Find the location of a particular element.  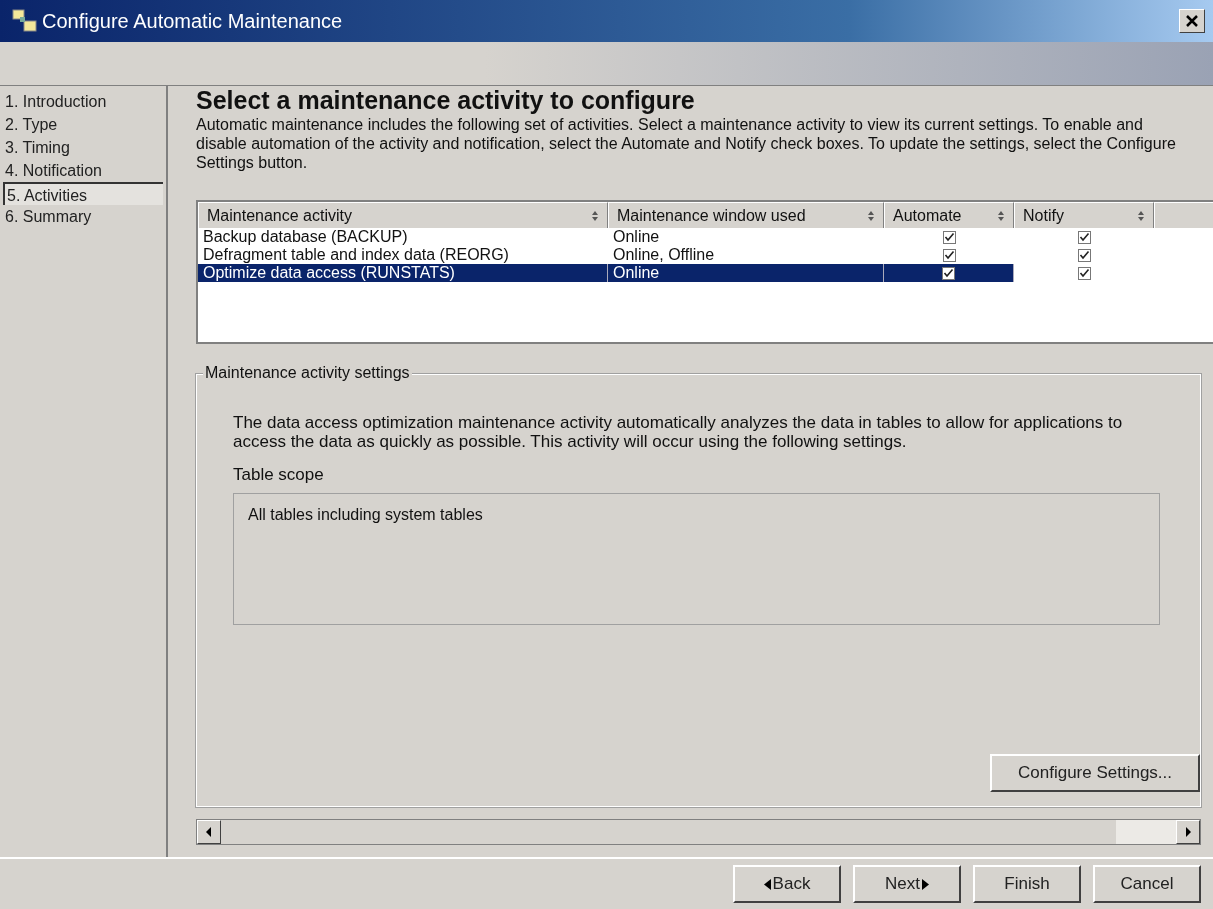

table-cell-text: Online is located at coordinates (636, 237).